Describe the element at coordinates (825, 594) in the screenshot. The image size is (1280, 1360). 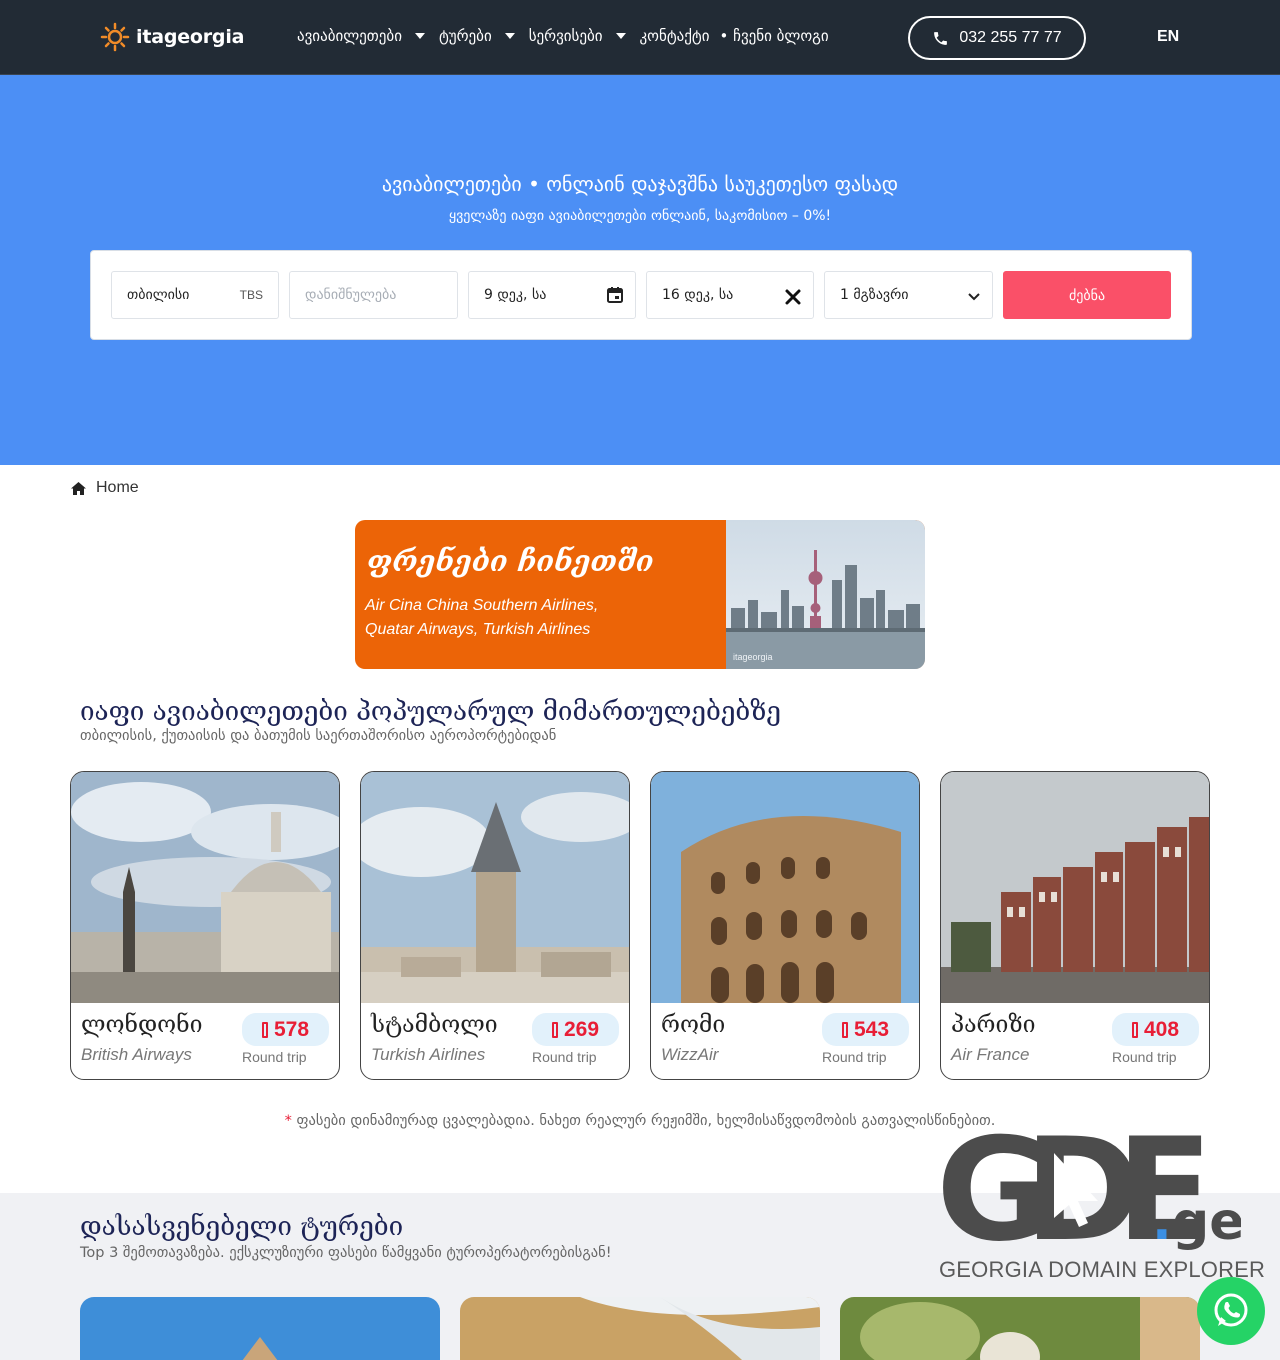
I see `shanghai-skyline-image: itageorgia` at that location.